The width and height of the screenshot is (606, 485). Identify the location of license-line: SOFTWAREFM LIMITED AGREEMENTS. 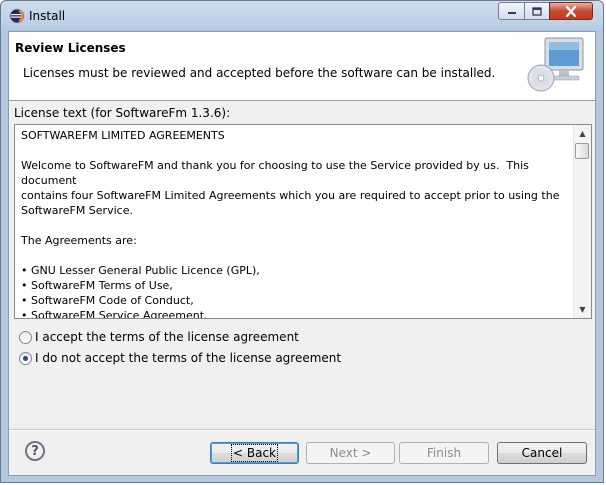
(123, 135).